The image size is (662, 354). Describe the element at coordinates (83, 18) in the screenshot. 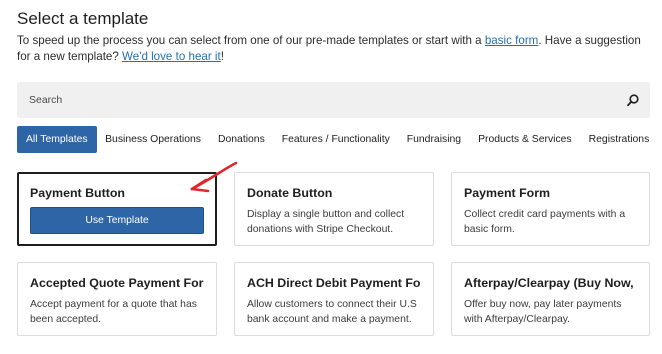

I see `page-title: Select a template` at that location.